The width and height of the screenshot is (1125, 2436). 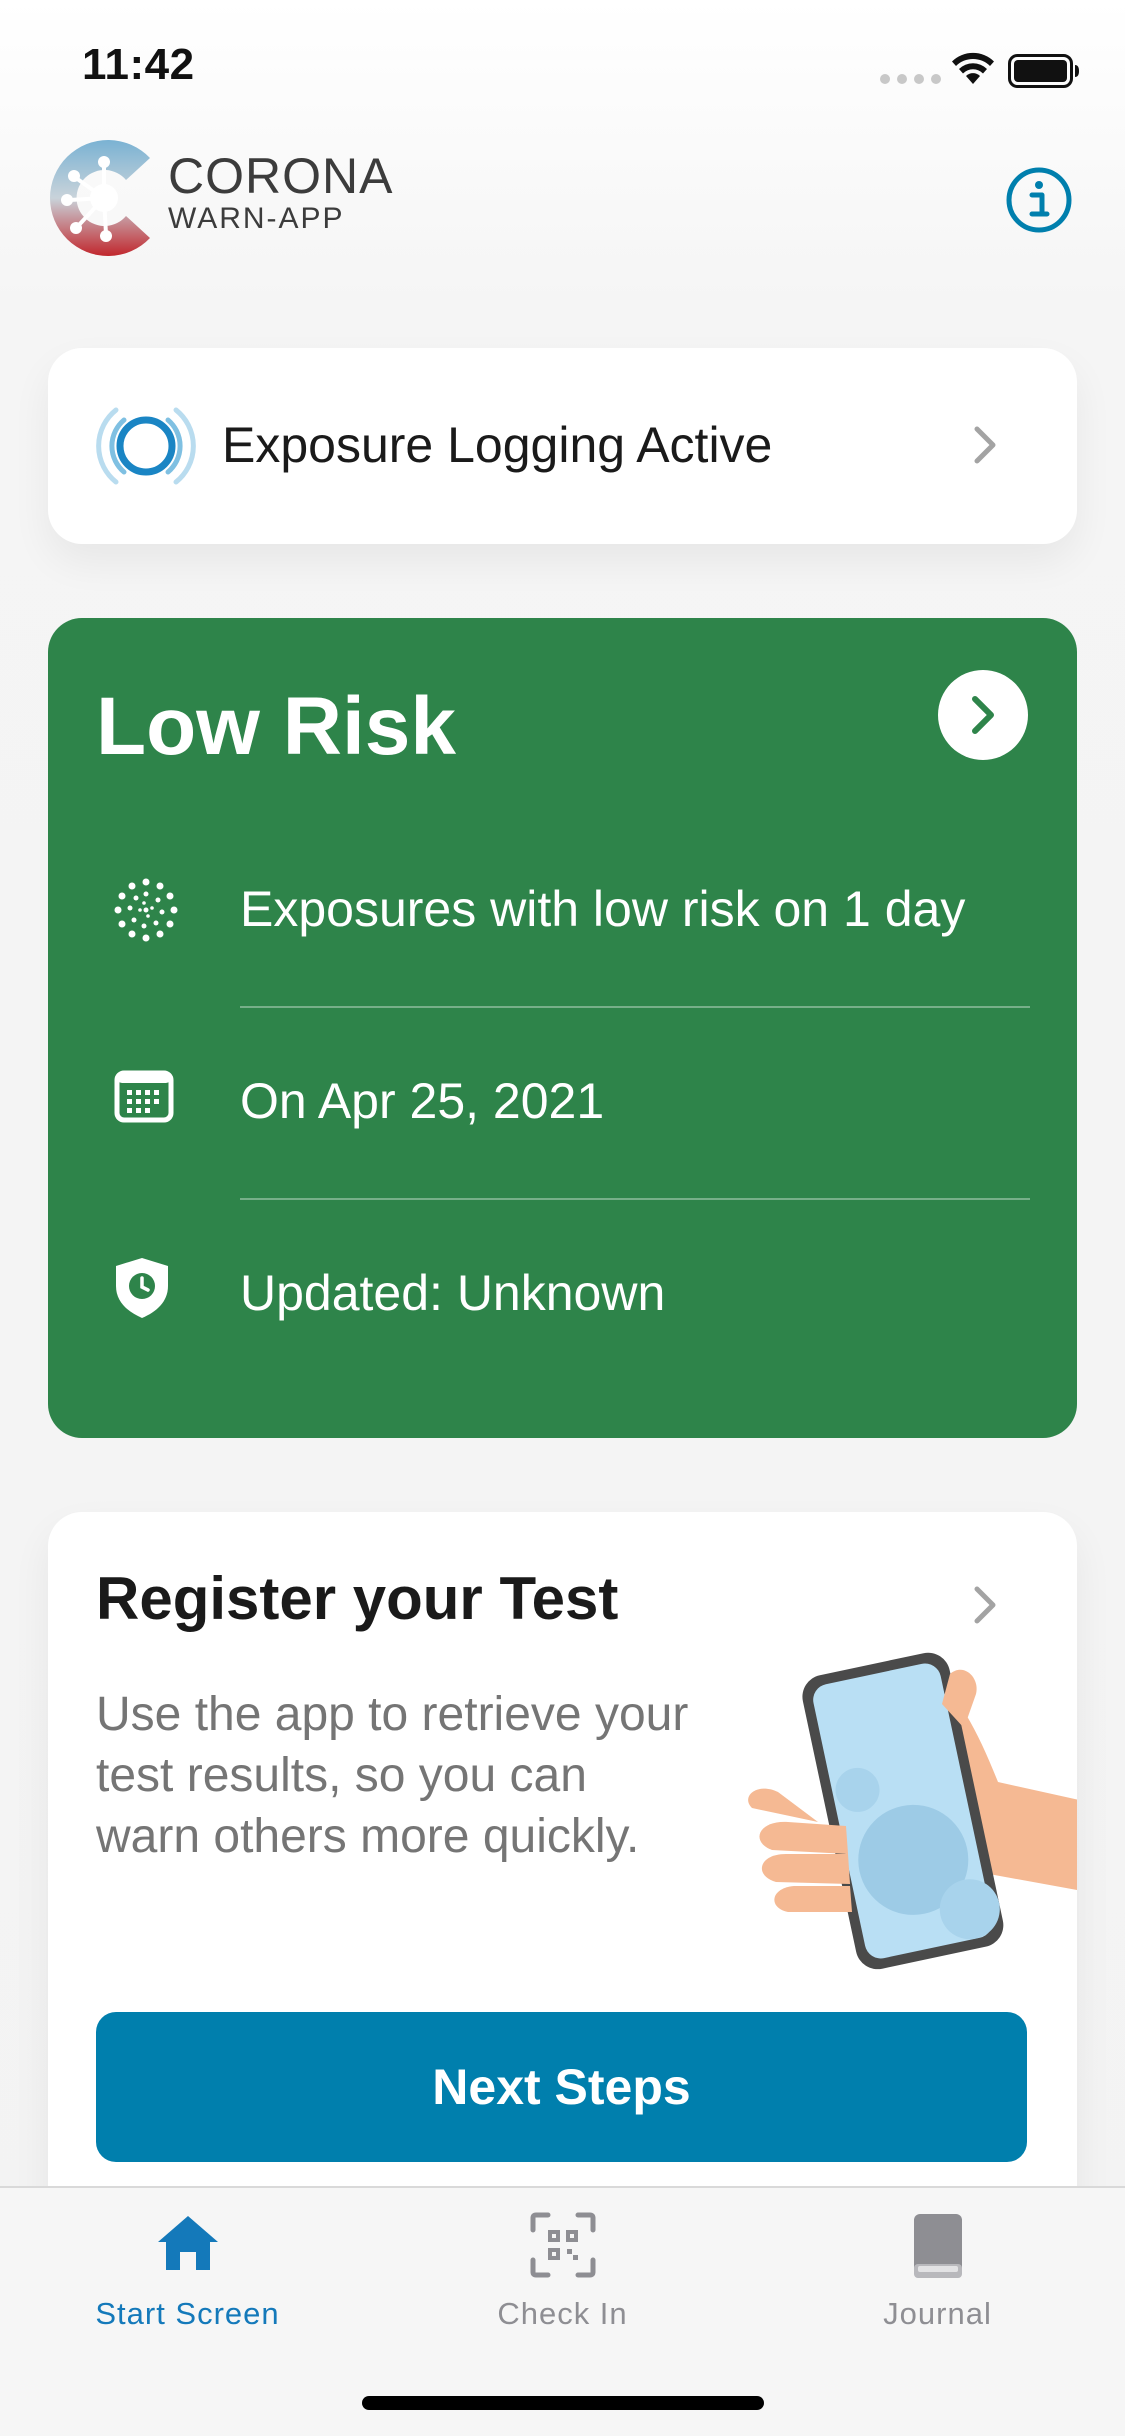 What do you see at coordinates (973, 68) in the screenshot?
I see `wifi-icon` at bounding box center [973, 68].